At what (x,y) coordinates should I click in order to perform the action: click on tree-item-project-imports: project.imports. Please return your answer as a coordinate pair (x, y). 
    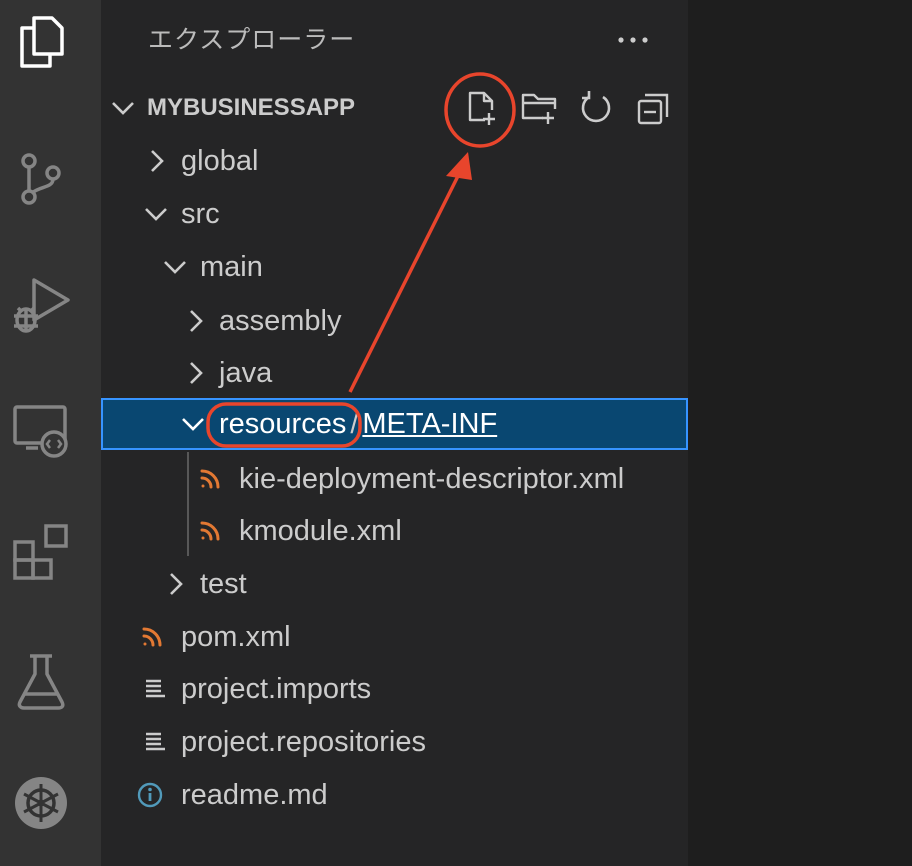
    Looking at the image, I should click on (394, 689).